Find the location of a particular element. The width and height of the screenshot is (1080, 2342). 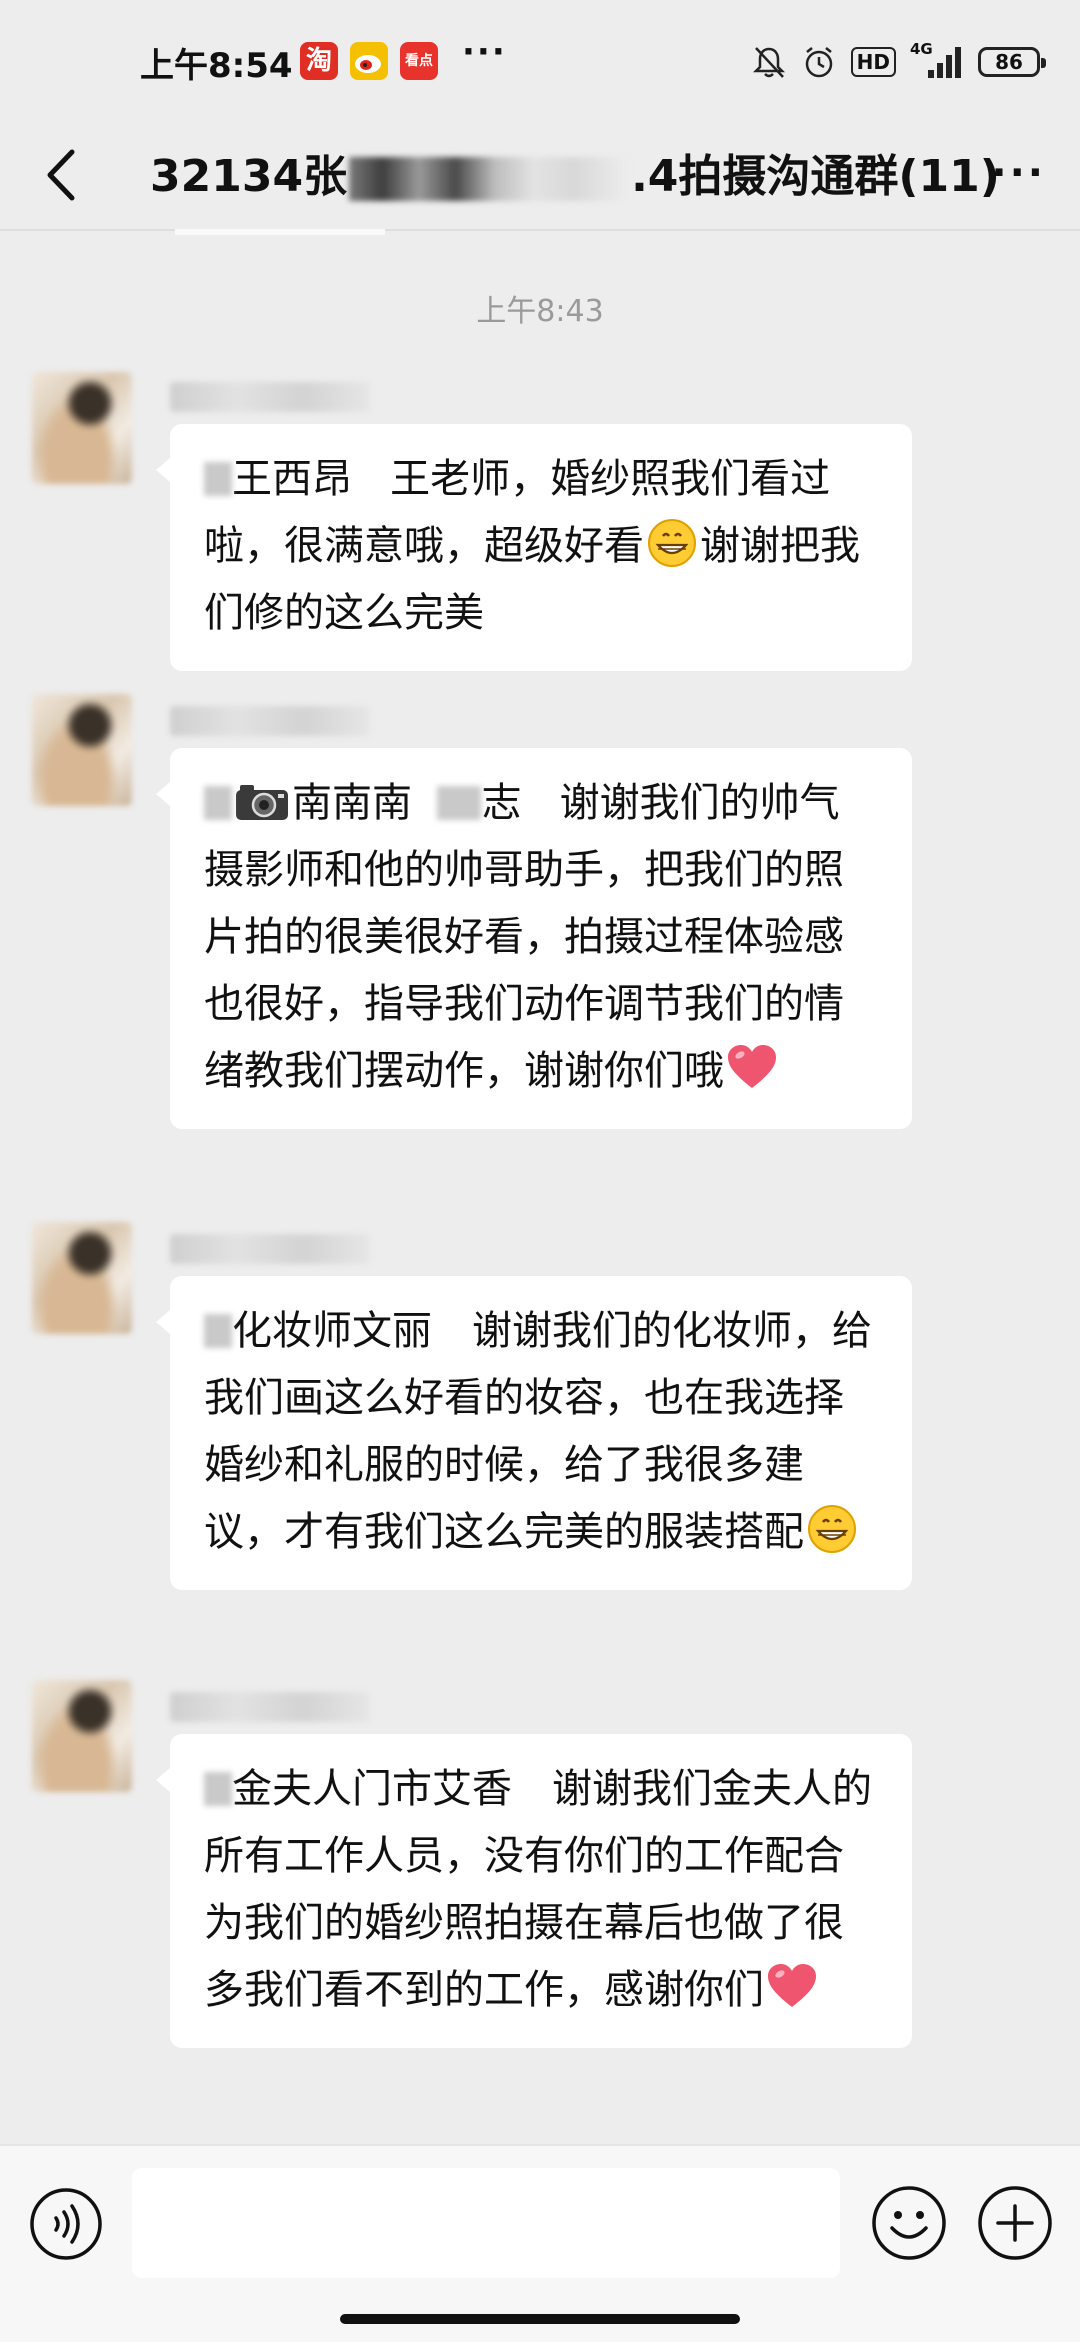

weibo-icon is located at coordinates (369, 61).